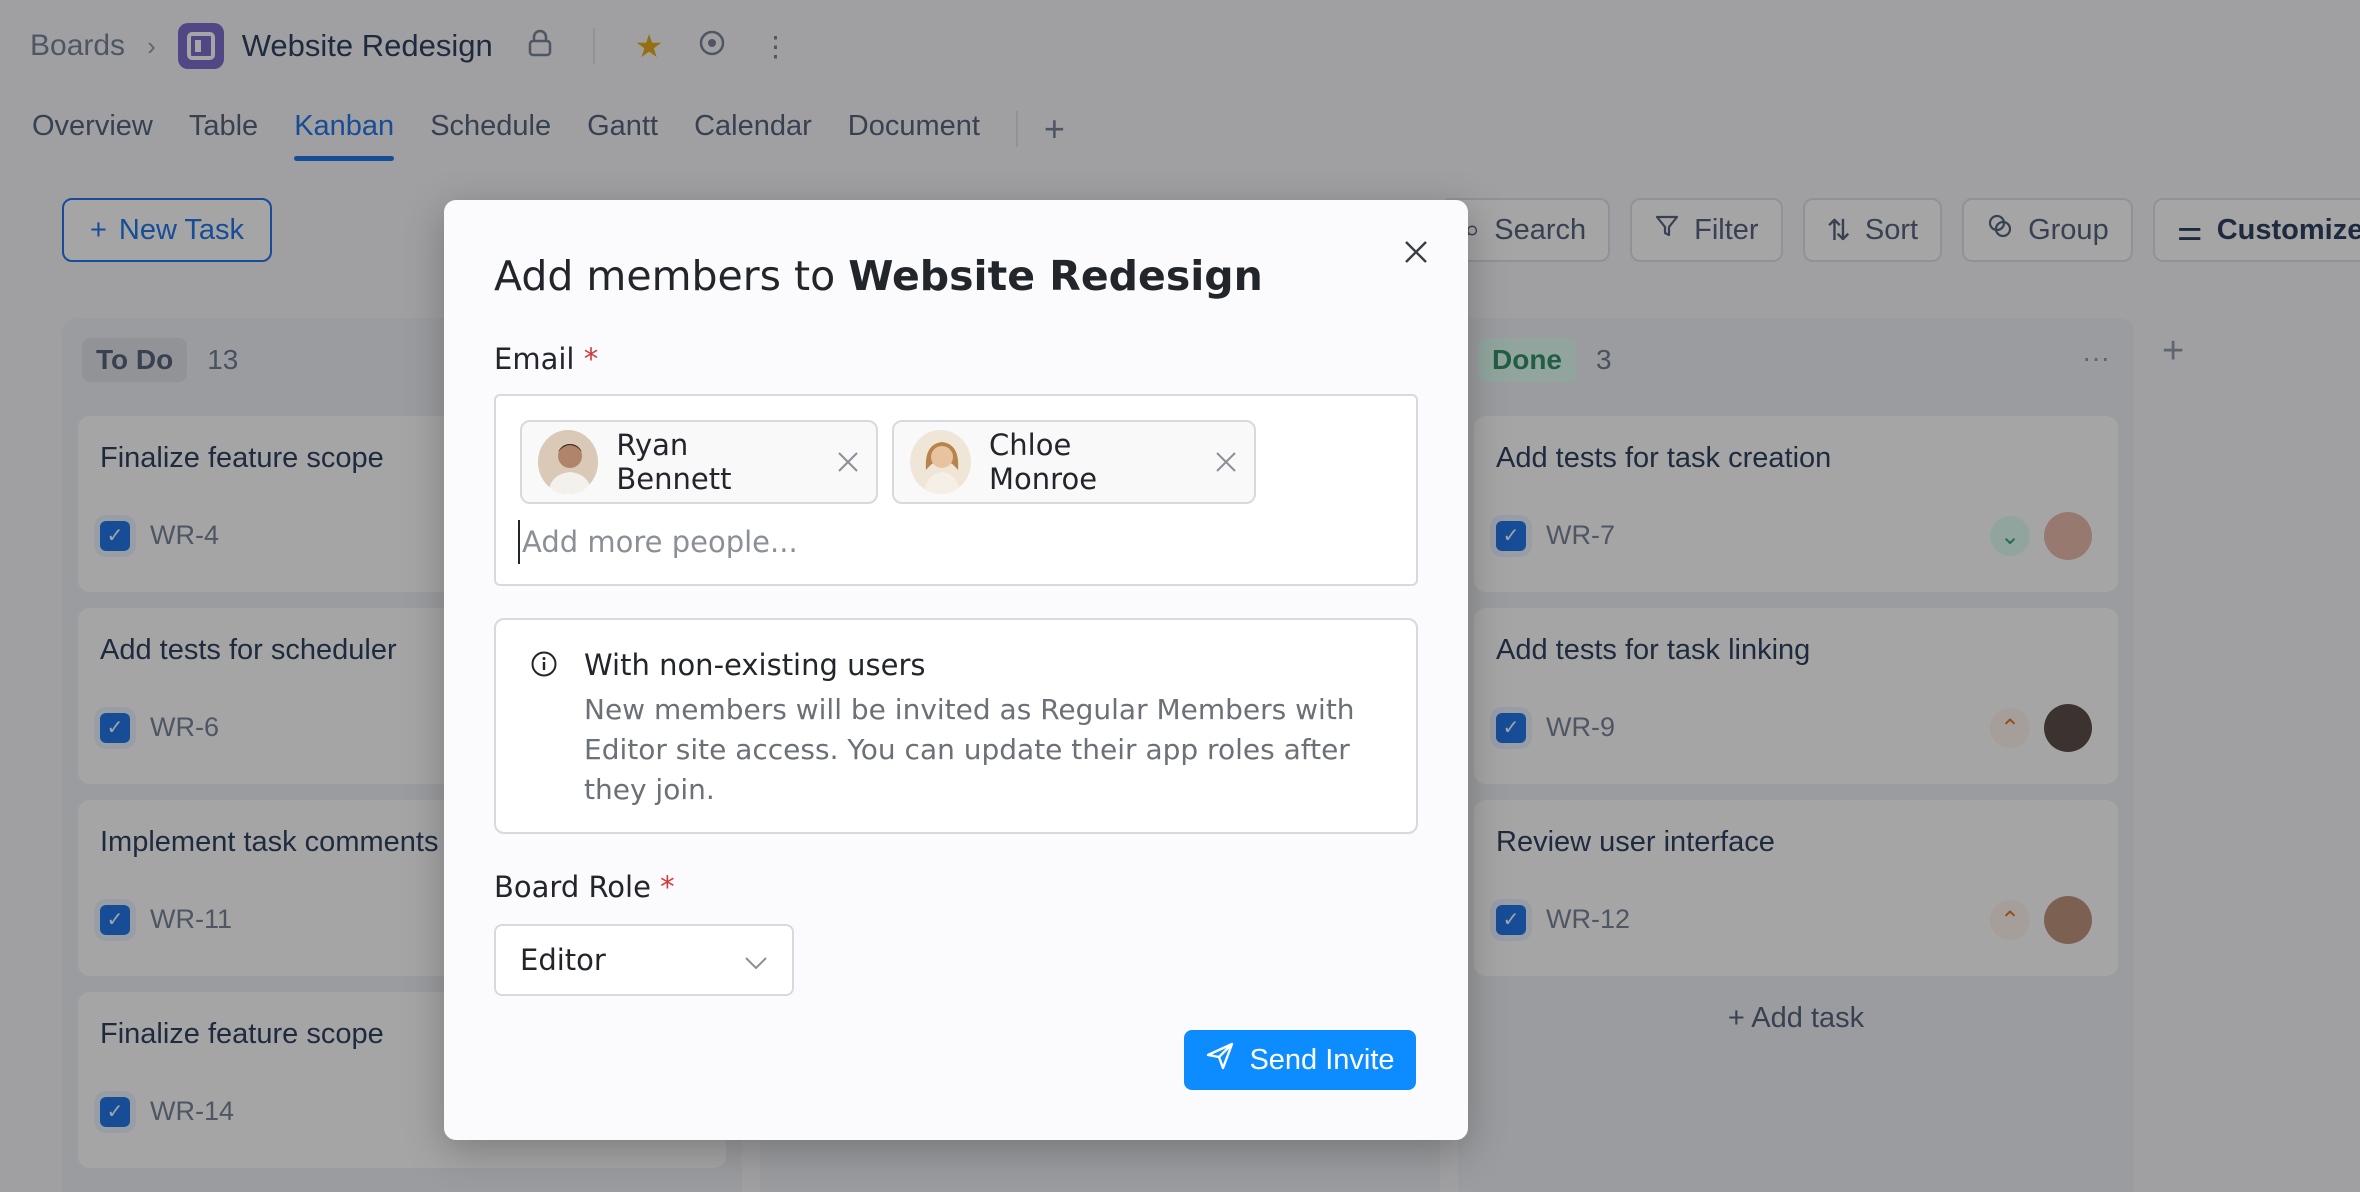 The image size is (2360, 1192). I want to click on send-invite-label: Send Invite, so click(1322, 1059).